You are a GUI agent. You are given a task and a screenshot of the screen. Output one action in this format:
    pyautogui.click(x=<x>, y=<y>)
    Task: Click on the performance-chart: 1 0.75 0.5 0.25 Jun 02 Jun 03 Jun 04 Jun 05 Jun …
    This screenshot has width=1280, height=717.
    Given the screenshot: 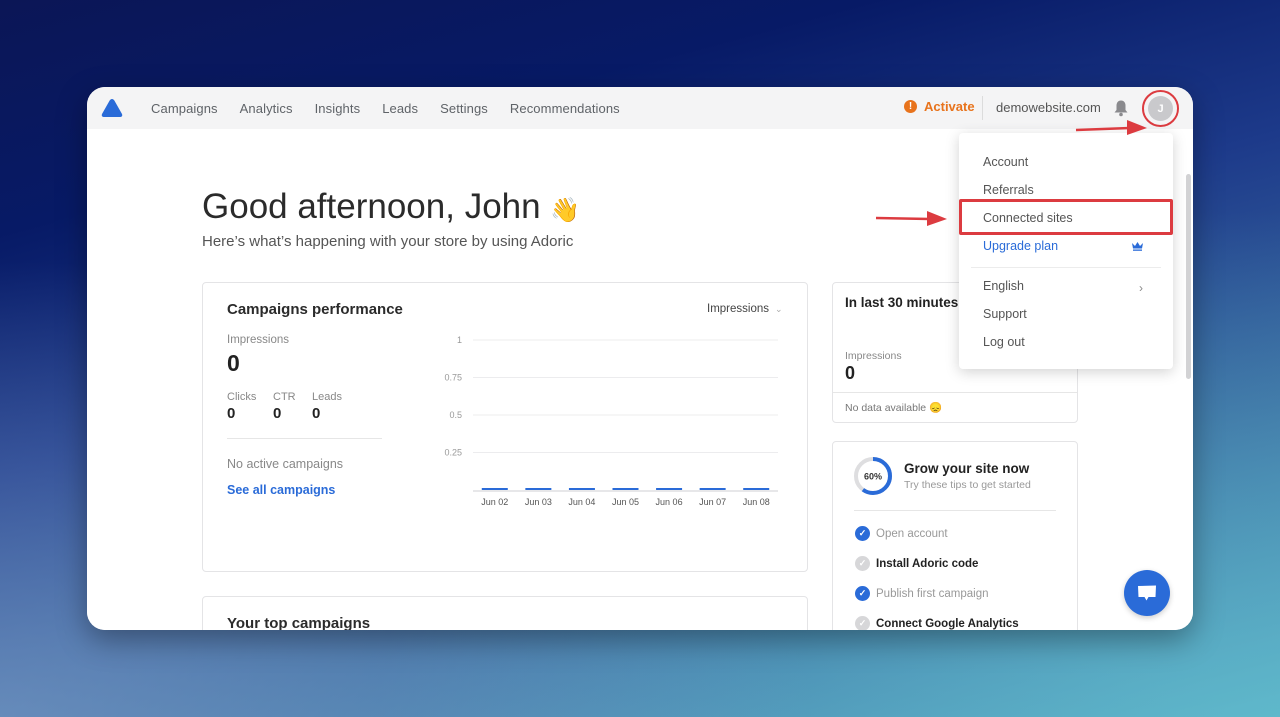 What is the action you would take?
    pyautogui.click(x=611, y=421)
    